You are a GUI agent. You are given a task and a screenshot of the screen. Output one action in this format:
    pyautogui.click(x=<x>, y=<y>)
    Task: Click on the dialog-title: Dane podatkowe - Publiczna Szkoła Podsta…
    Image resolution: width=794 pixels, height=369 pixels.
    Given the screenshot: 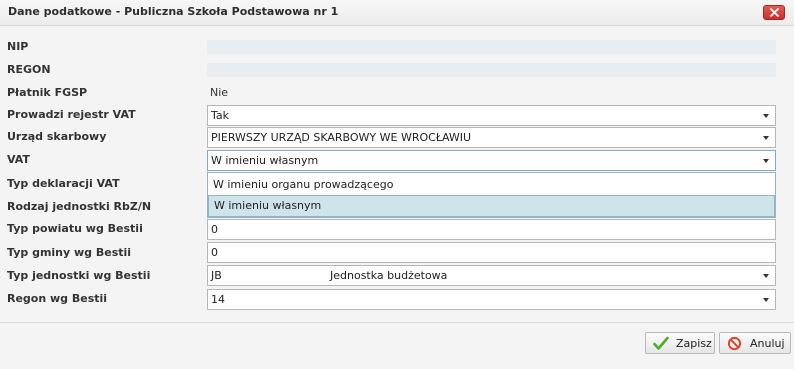 What is the action you would take?
    pyautogui.click(x=173, y=11)
    